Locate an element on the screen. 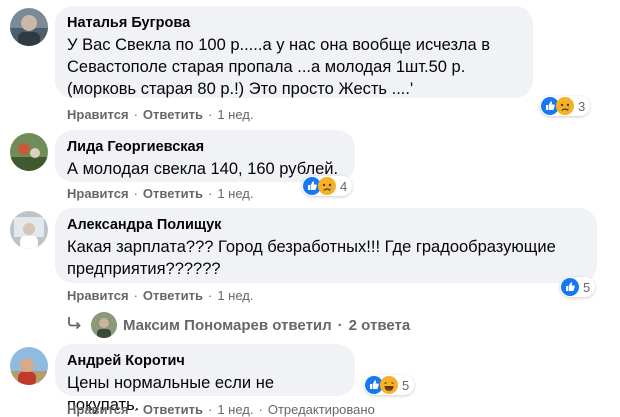  reply-arrow-icon is located at coordinates (75, 325).